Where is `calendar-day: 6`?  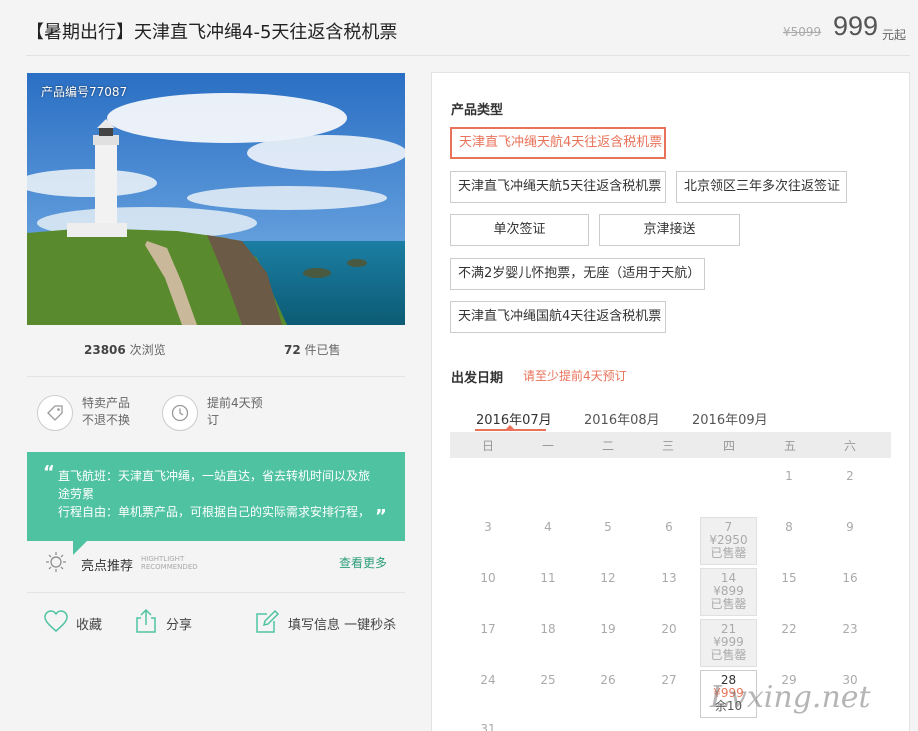
calendar-day: 6 is located at coordinates (669, 527).